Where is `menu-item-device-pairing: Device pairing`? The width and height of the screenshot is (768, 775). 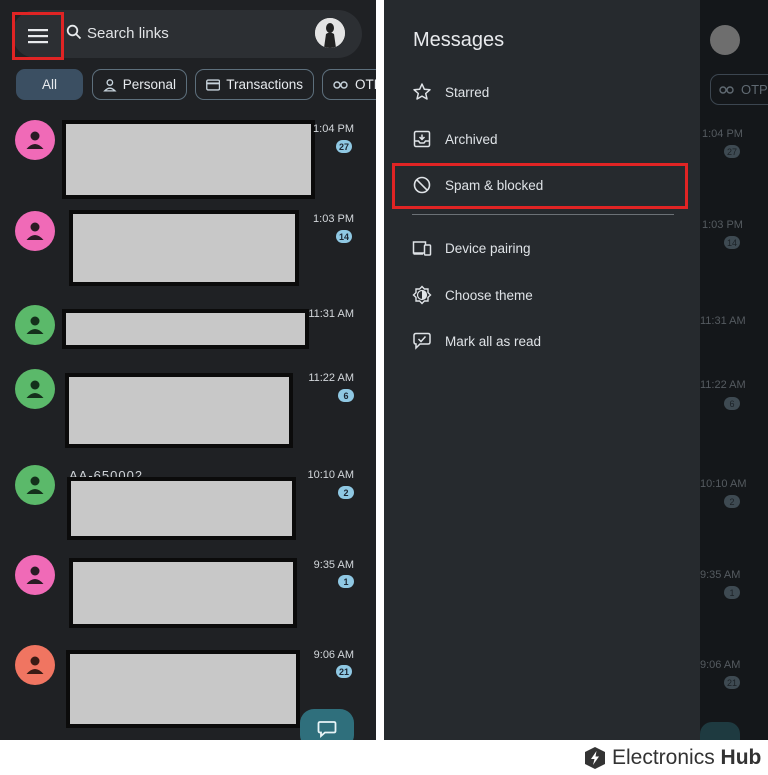
menu-item-device-pairing: Device pairing is located at coordinates (471, 248).